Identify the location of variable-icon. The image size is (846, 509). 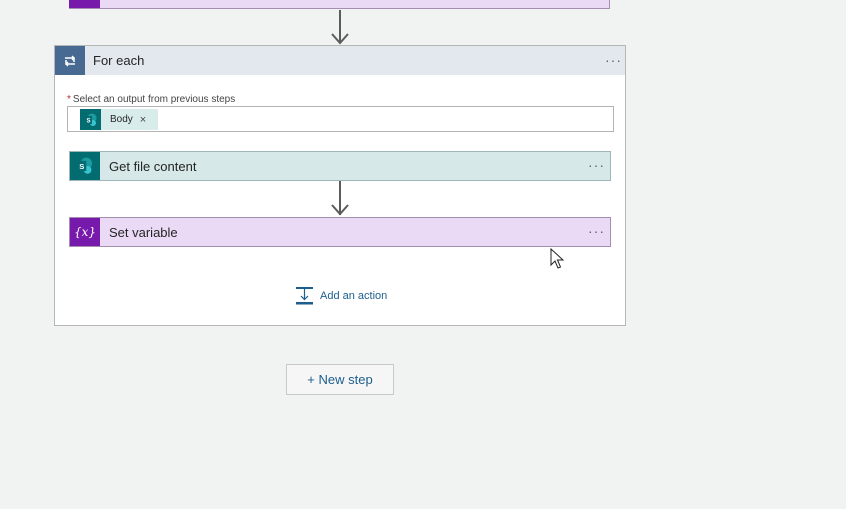
(84, 4).